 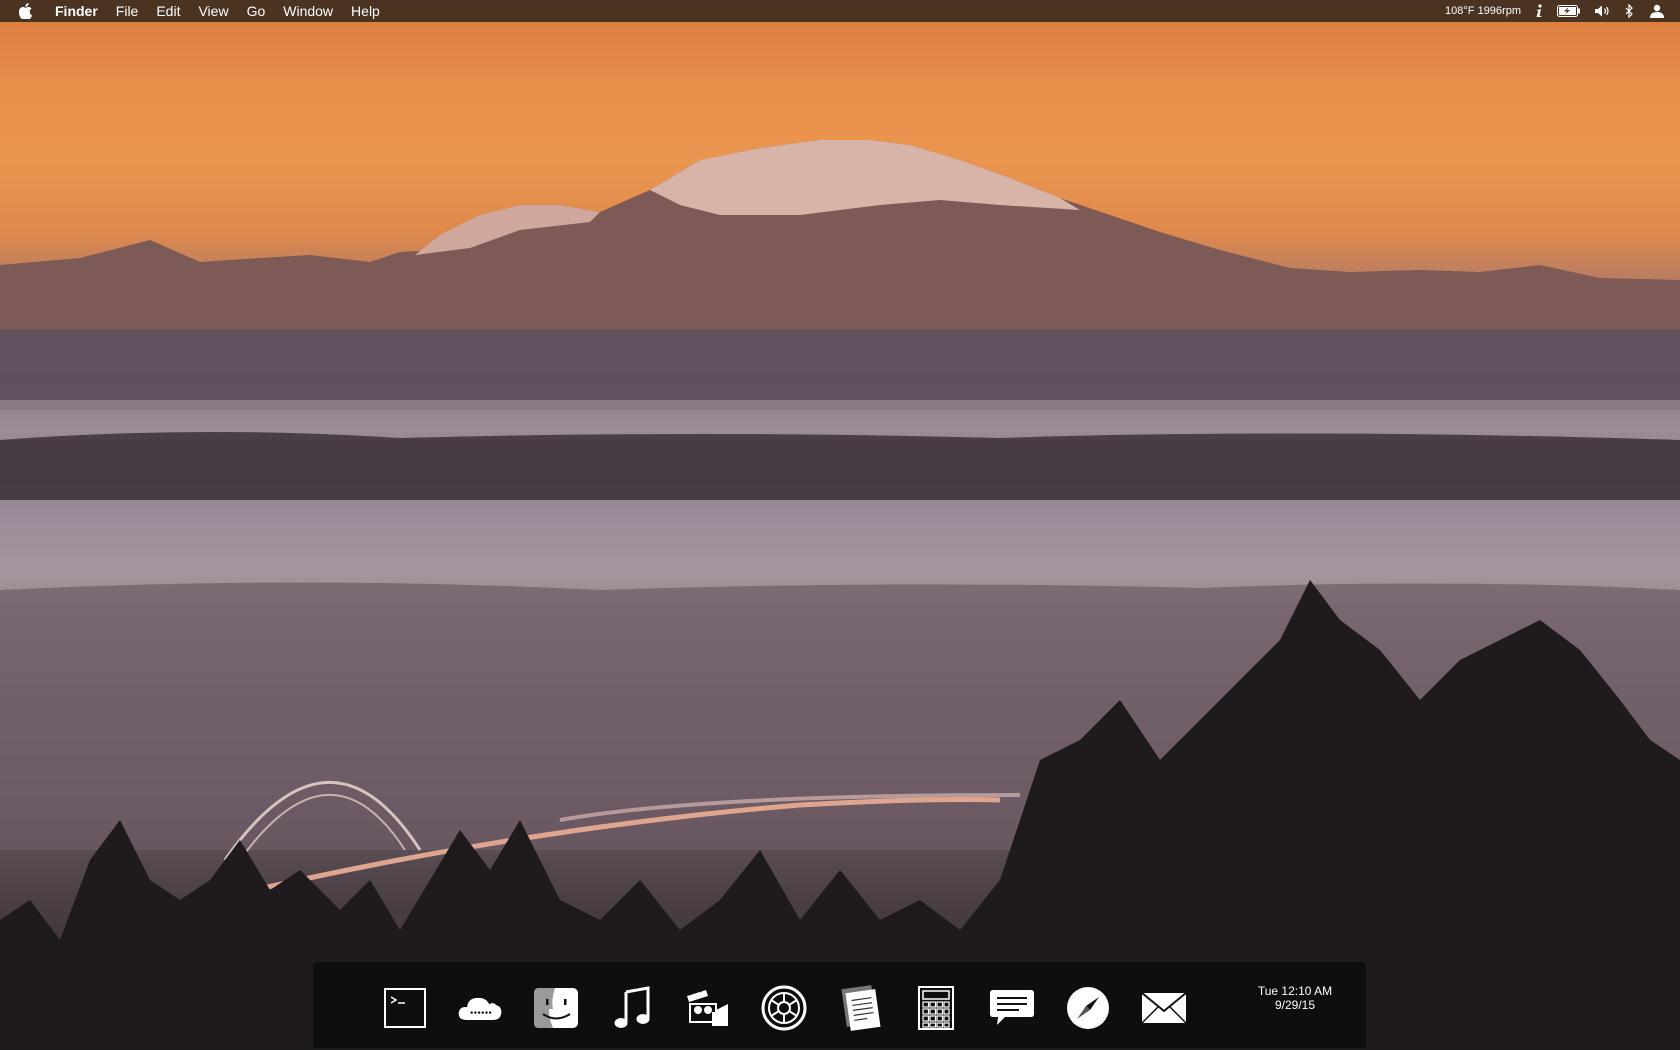 I want to click on dock-mail, so click(x=1164, y=1008).